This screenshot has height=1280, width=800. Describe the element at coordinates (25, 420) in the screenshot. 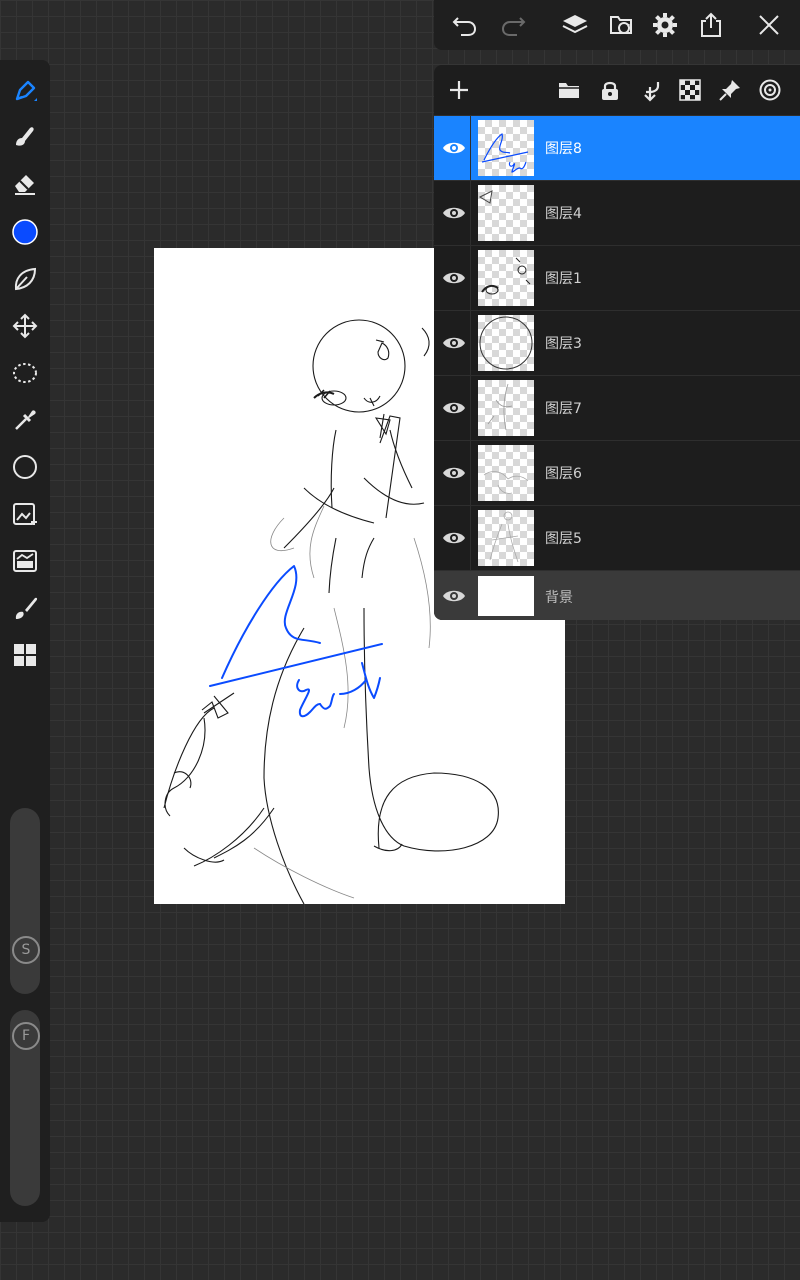

I see `eyedropper-icon` at that location.